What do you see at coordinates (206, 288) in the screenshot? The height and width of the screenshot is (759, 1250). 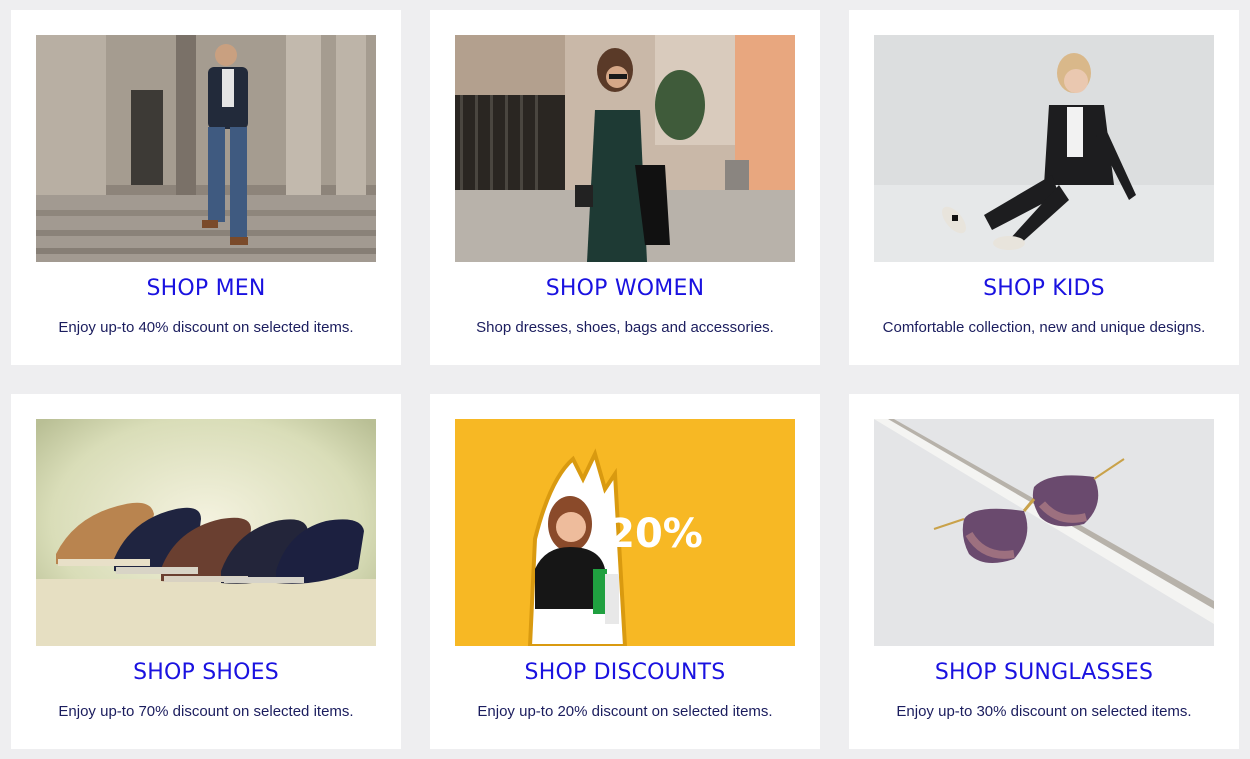 I see `shop-men-link: SHOP MEN` at bounding box center [206, 288].